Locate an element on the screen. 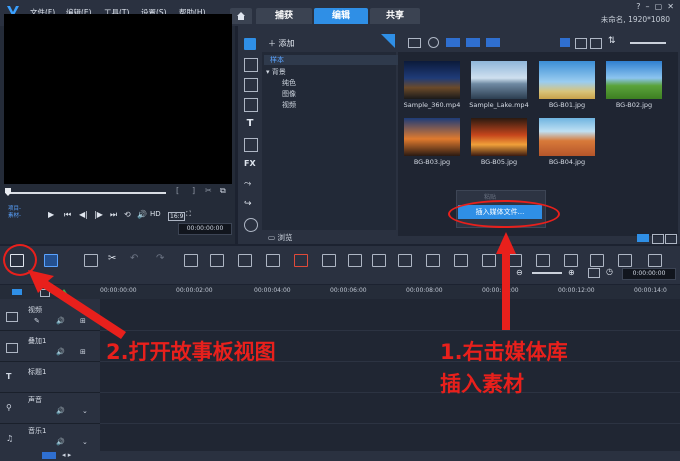  overlay-icon is located at coordinates (251, 145).